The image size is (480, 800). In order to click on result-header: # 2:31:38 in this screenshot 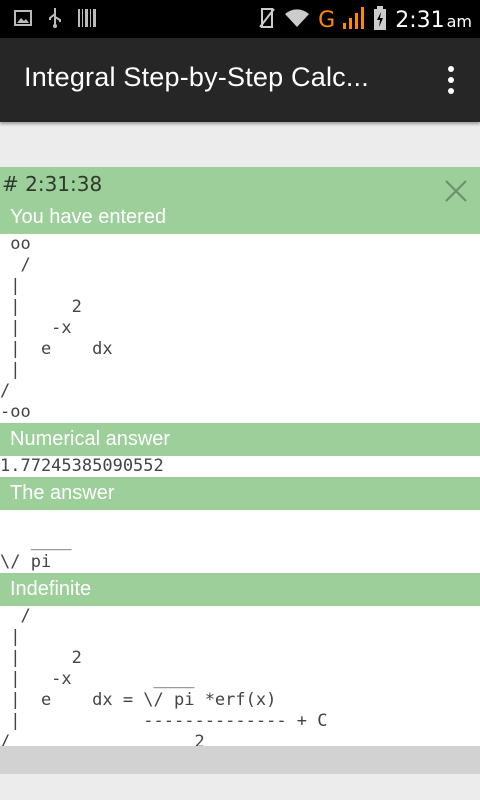, I will do `click(240, 185)`.